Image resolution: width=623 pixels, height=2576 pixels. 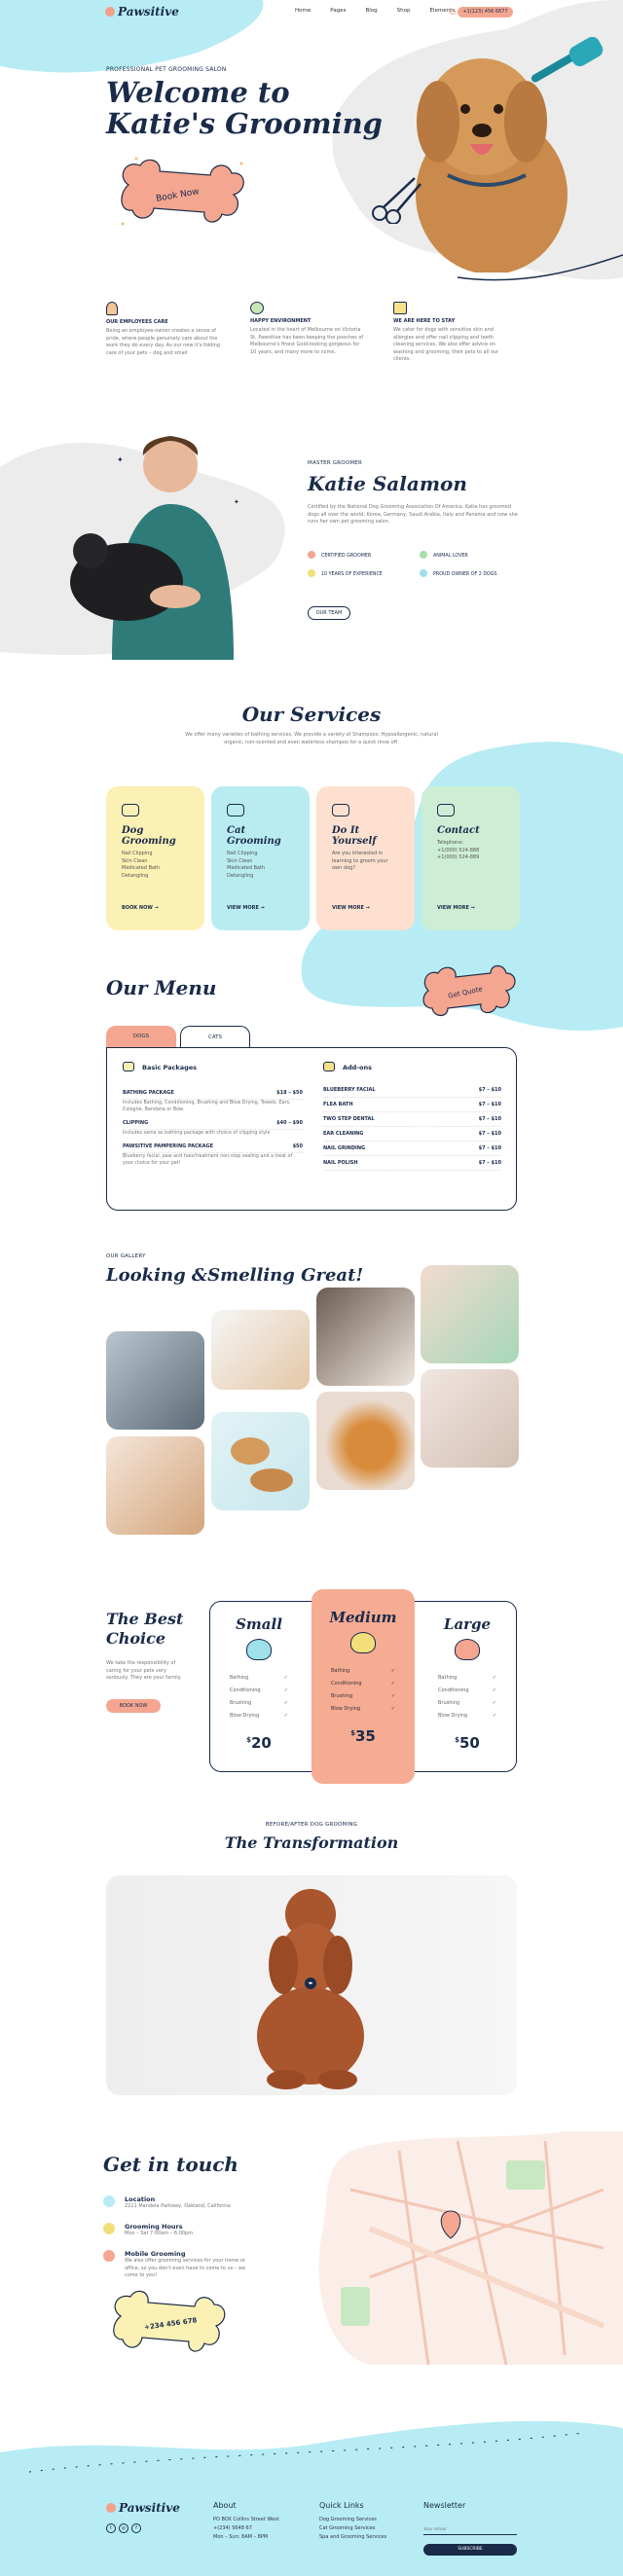 I want to click on footer-logo: Pawsitive, so click(x=143, y=2508).